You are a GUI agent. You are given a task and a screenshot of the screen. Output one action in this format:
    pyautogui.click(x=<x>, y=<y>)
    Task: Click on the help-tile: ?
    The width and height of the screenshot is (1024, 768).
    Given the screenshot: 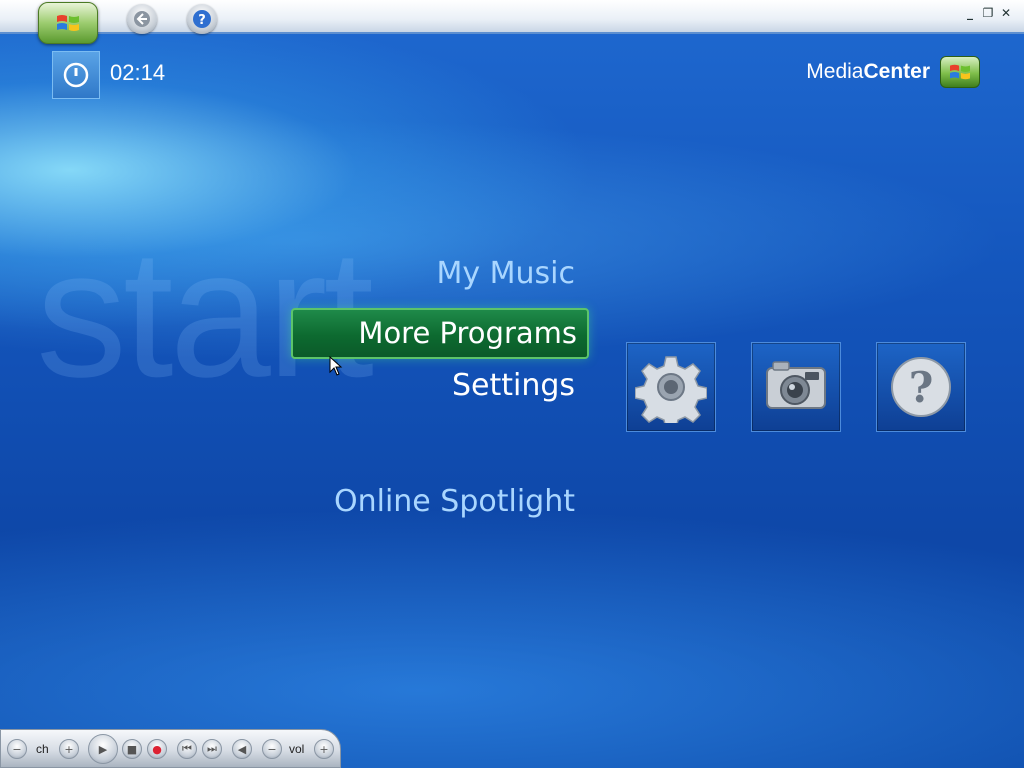 What is the action you would take?
    pyautogui.click(x=921, y=387)
    